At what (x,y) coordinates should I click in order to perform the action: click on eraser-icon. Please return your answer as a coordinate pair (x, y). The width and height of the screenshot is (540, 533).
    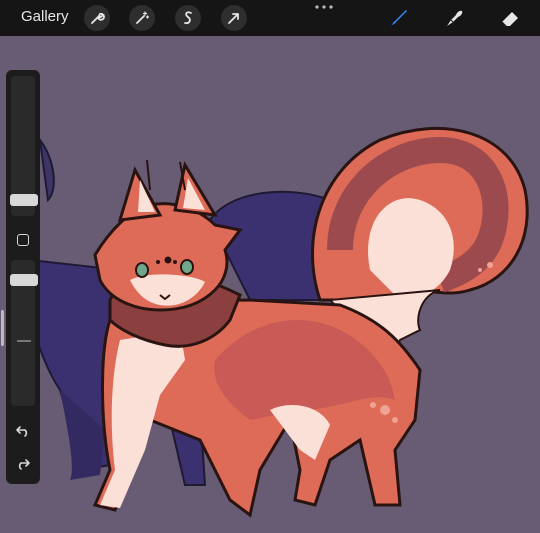
    Looking at the image, I should click on (510, 18).